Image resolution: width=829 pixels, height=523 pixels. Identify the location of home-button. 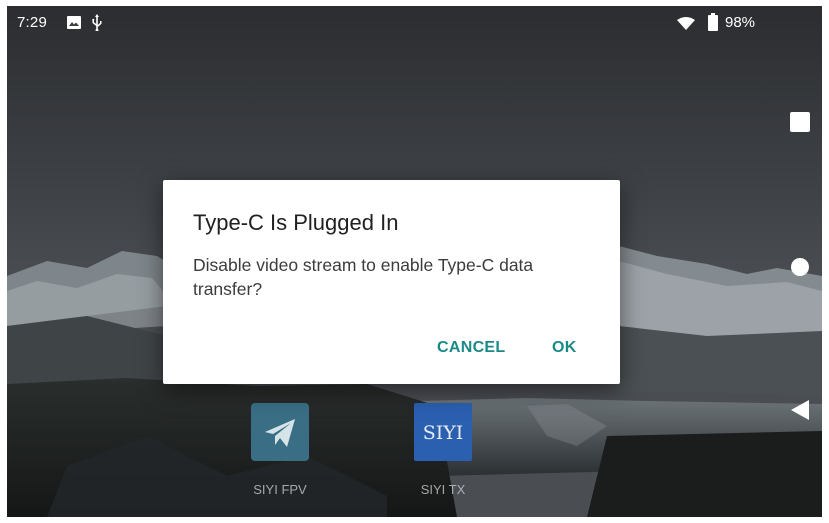
(800, 267).